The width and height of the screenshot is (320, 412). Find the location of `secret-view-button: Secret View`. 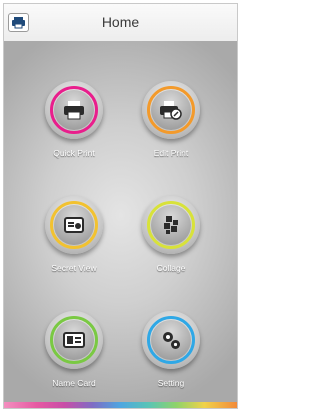

secret-view-button: Secret View is located at coordinates (74, 246).